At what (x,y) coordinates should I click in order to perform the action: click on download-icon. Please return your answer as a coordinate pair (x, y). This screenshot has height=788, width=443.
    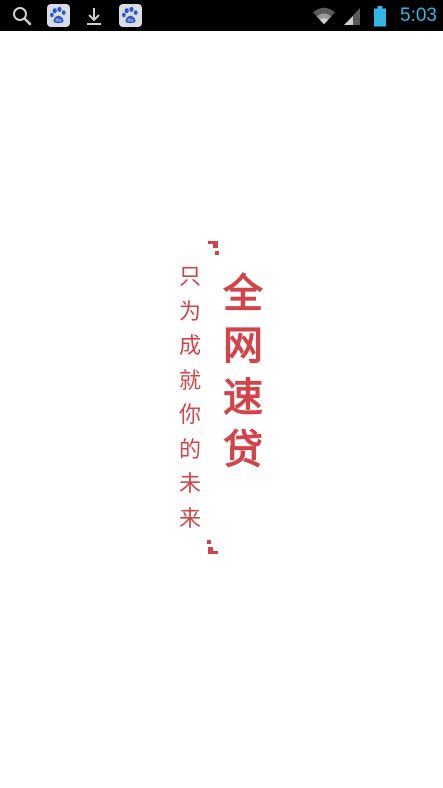
    Looking at the image, I should click on (94, 16).